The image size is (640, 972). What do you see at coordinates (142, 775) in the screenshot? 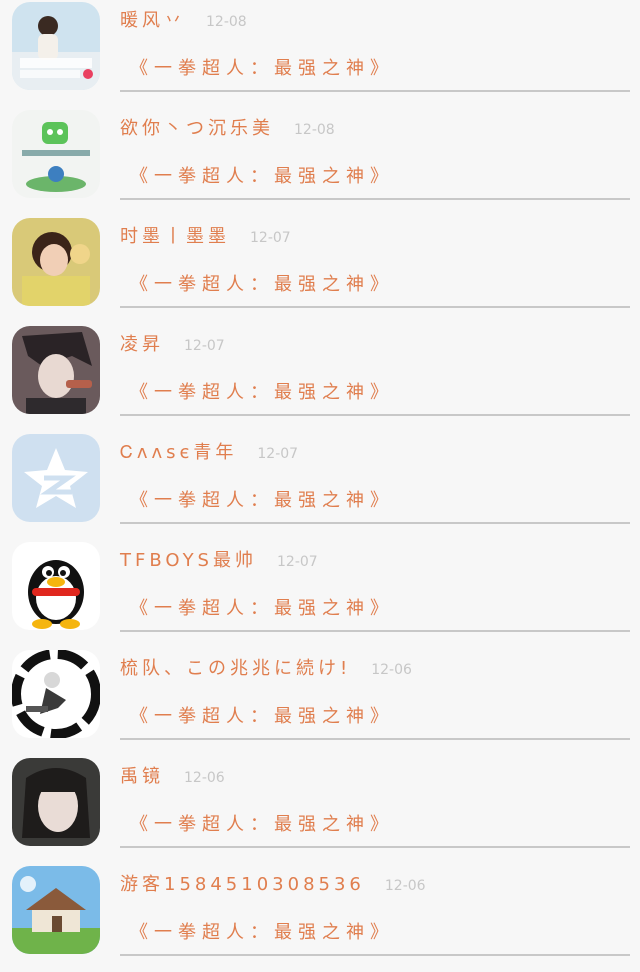
I see `sender-name: 禹镜` at bounding box center [142, 775].